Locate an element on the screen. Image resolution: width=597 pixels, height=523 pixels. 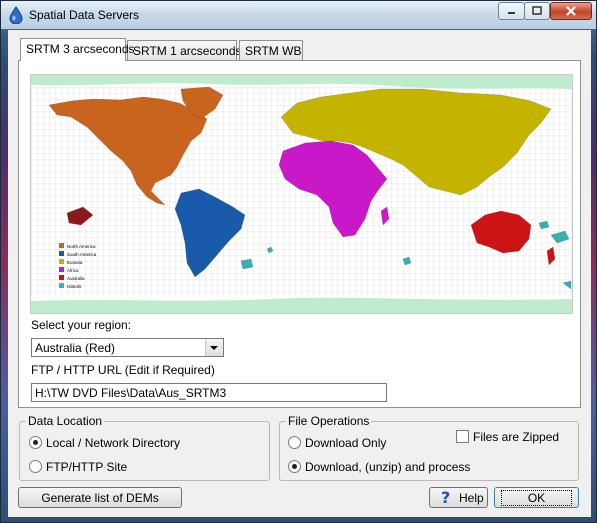
legend-label: Islands is located at coordinates (74, 286).